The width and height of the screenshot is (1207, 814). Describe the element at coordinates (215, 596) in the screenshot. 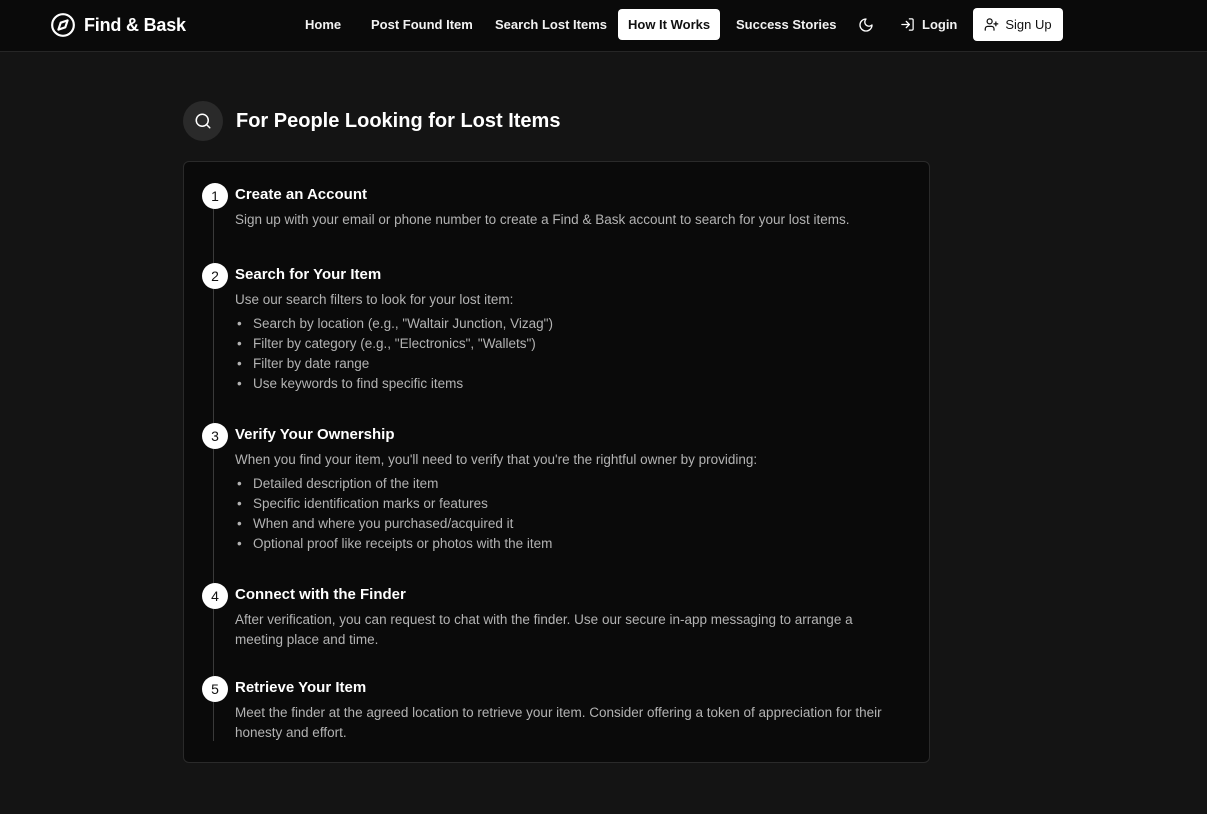

I see `step-number-badge: 4` at that location.